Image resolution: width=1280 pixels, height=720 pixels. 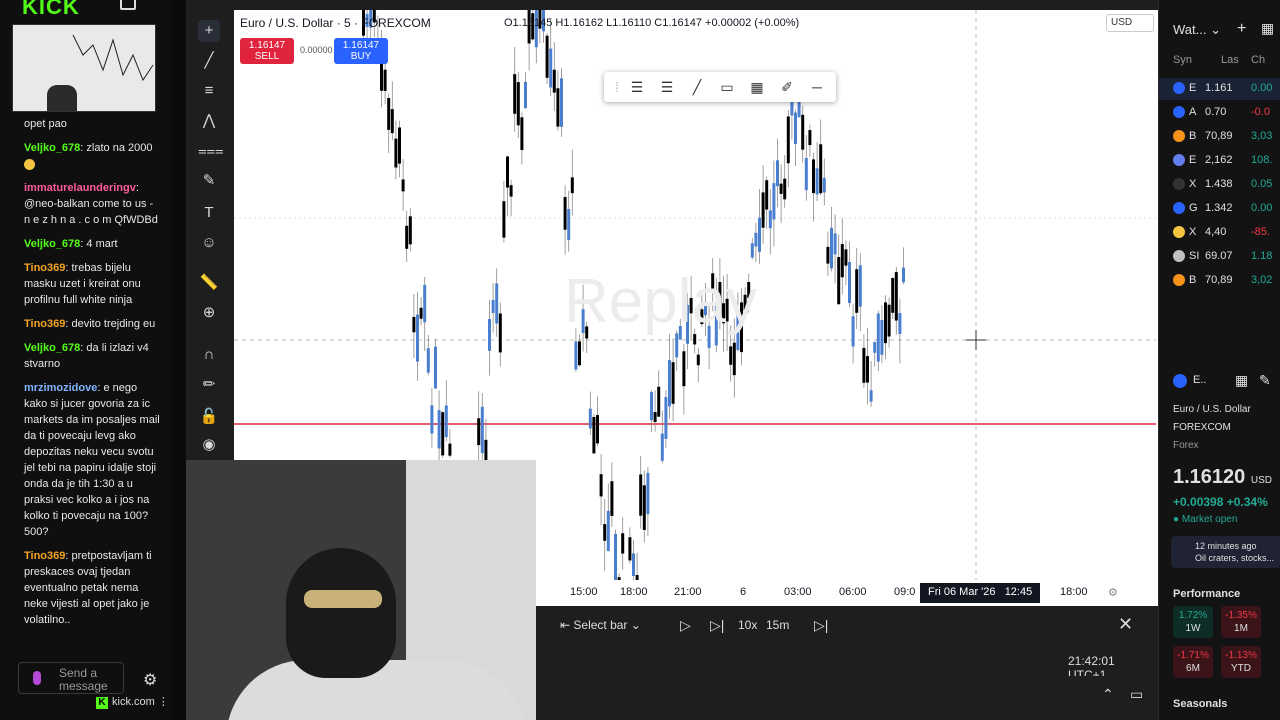 I want to click on jump-to-realtime-icon: ▷|, so click(x=821, y=625).